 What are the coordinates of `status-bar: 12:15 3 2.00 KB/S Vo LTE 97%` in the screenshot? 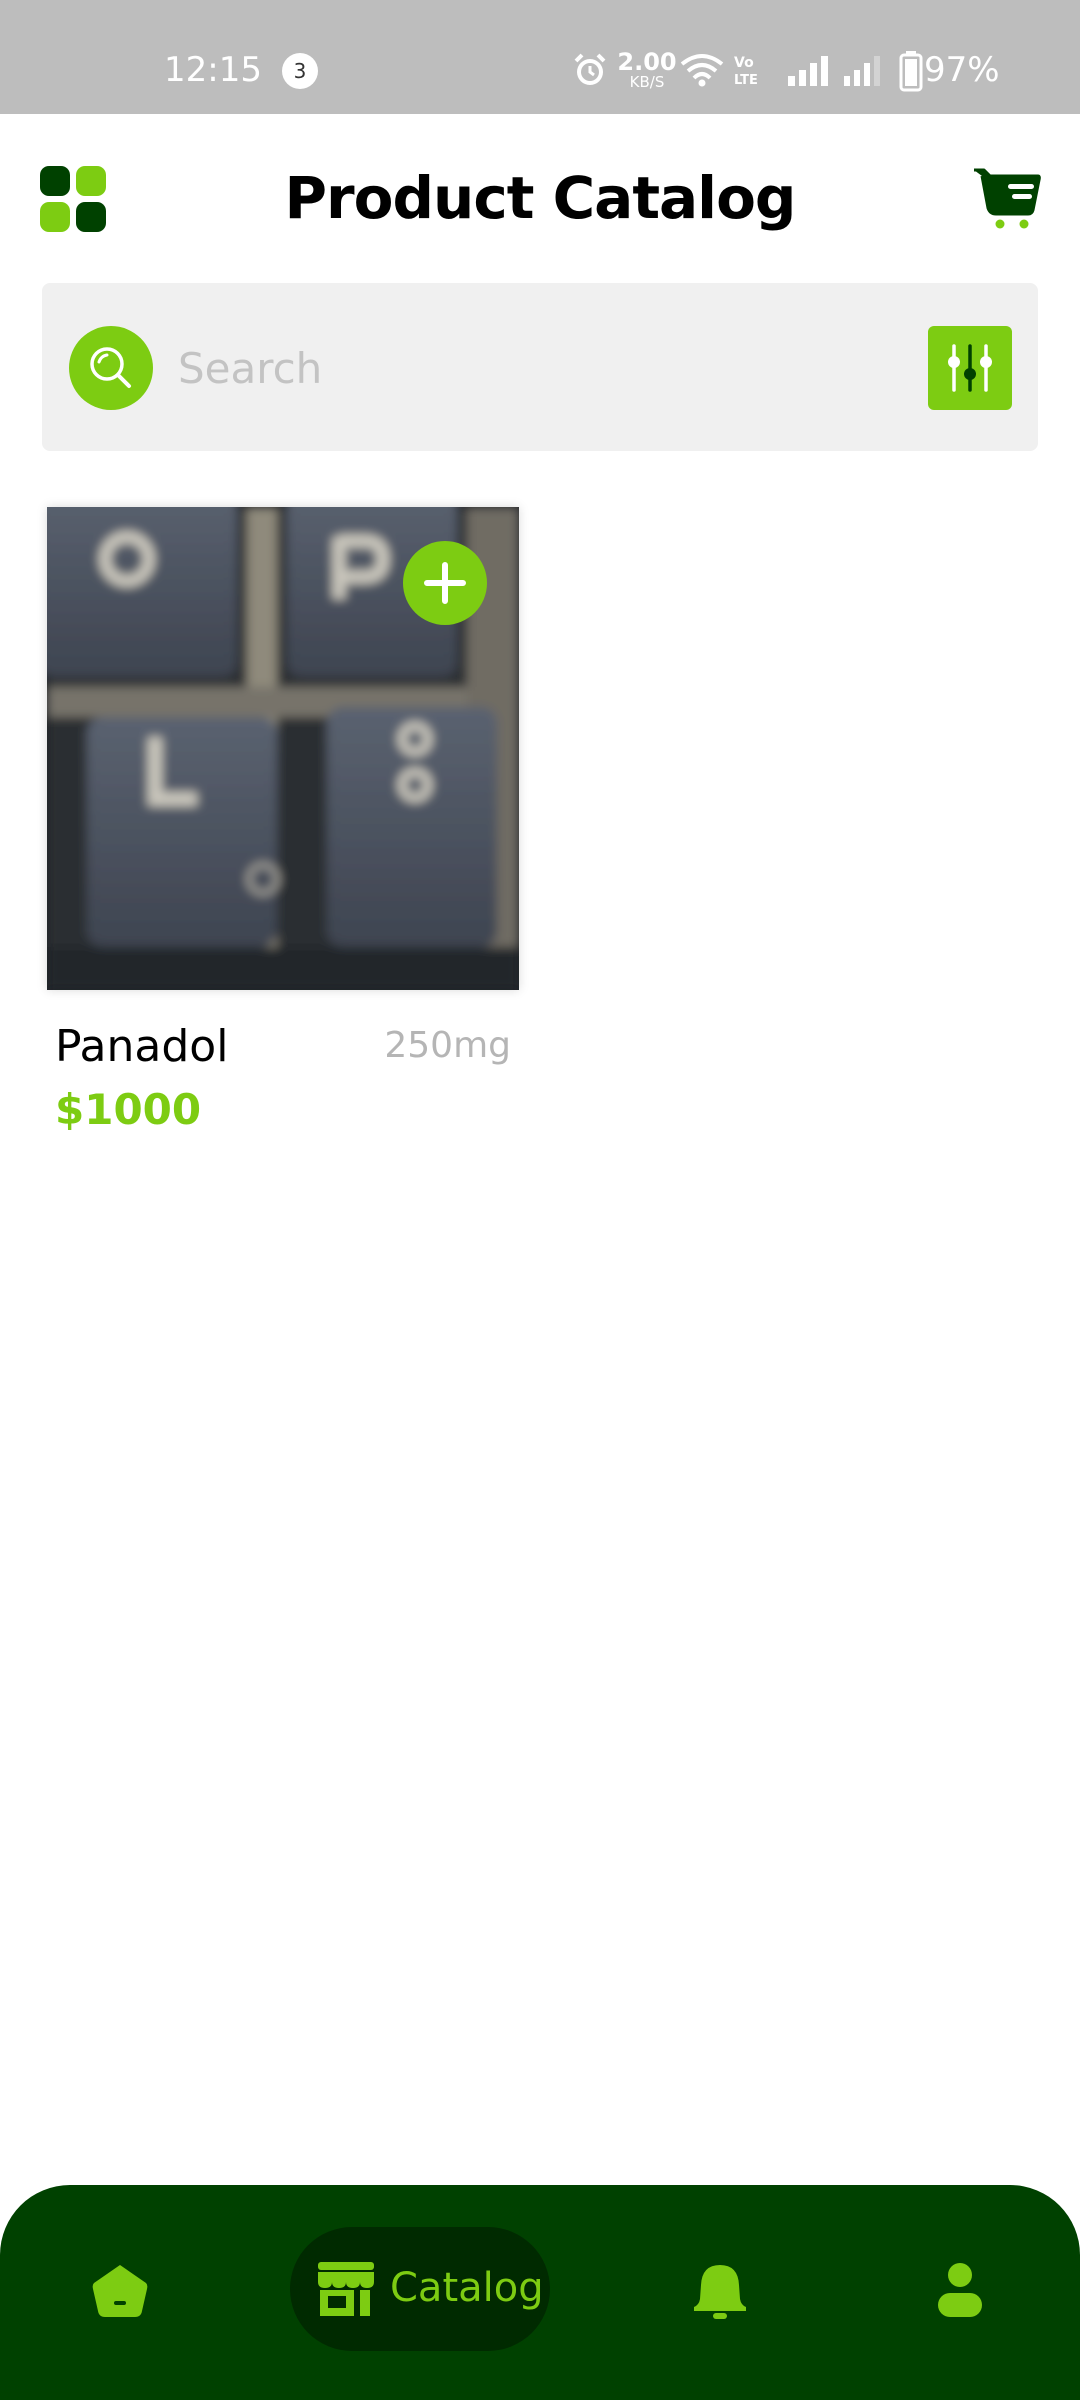 It's located at (540, 57).